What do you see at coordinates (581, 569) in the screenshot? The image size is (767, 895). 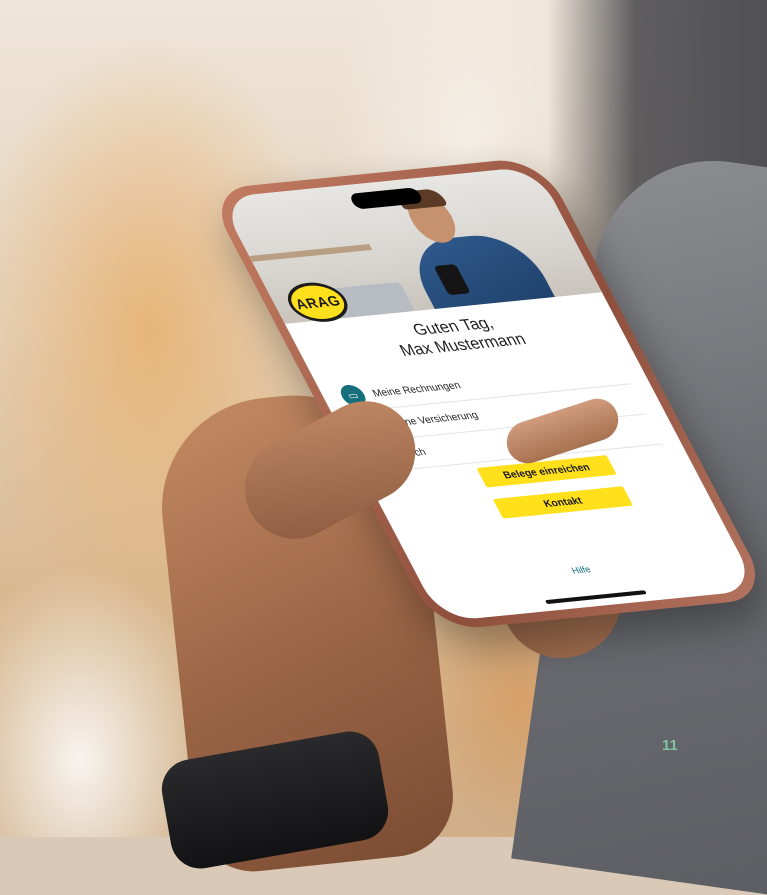 I see `help-link: Hilfe` at bounding box center [581, 569].